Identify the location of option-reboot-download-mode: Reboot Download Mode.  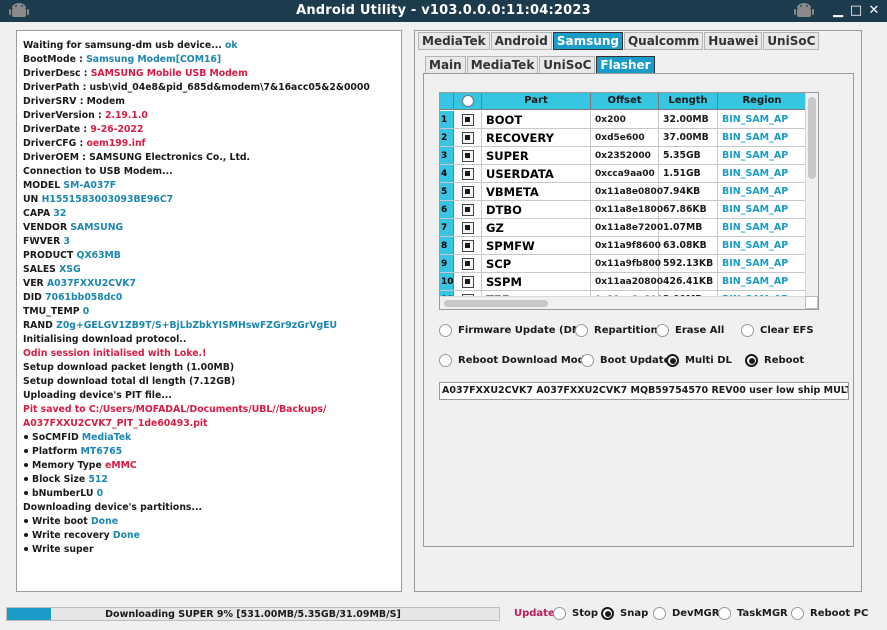
(515, 360).